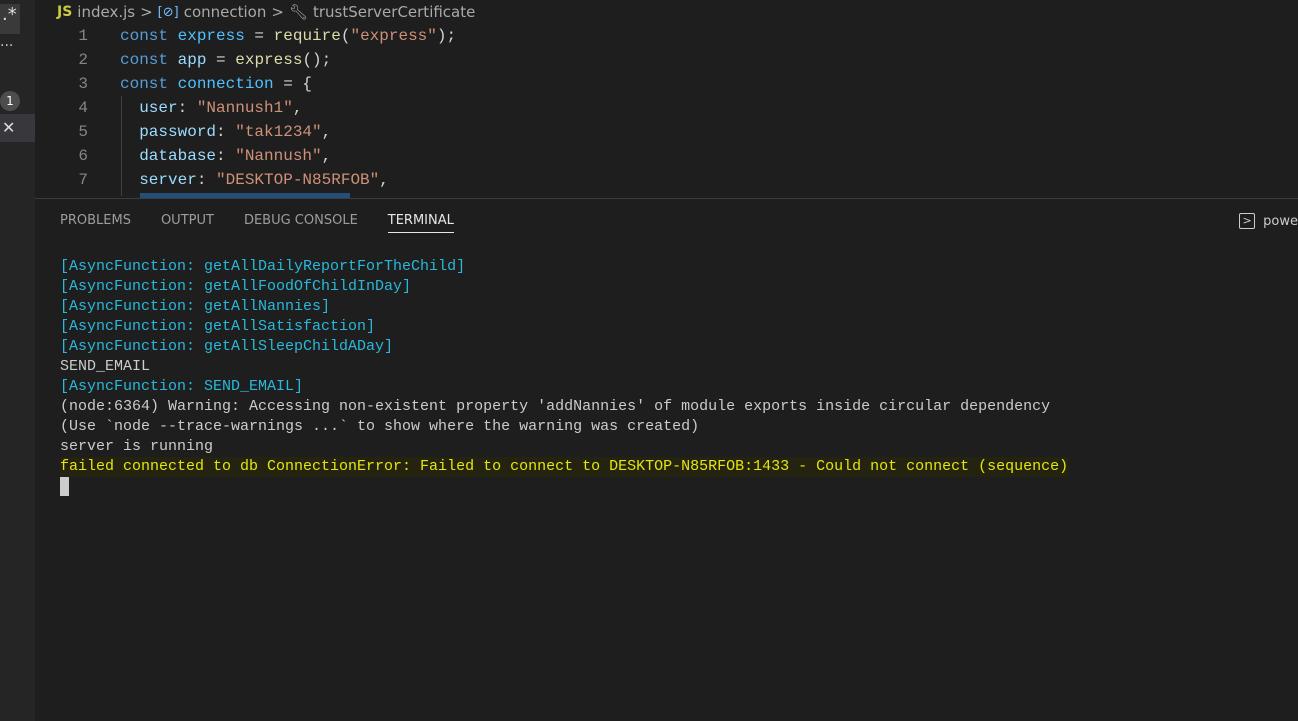 This screenshot has width=1298, height=721. Describe the element at coordinates (17, 128) in the screenshot. I see `close-icon: ✕` at that location.